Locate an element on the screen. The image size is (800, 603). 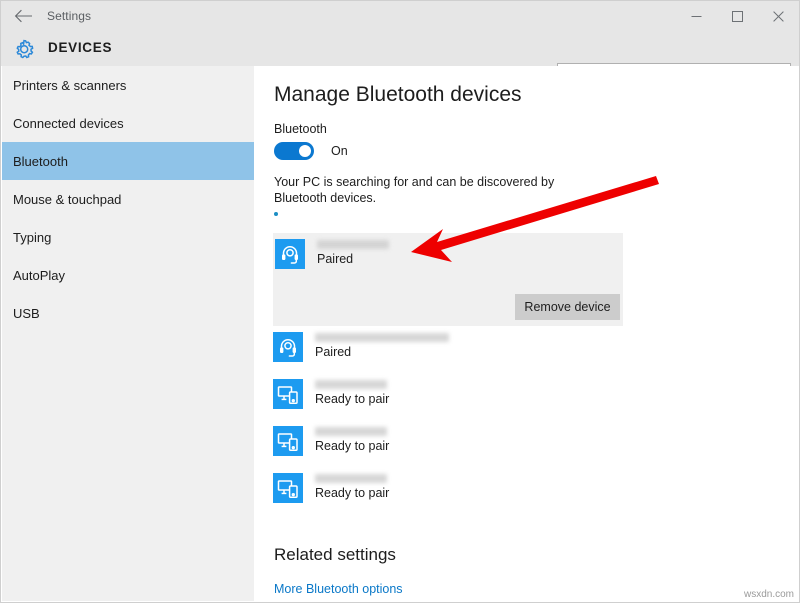
close-icon is located at coordinates (778, 16).